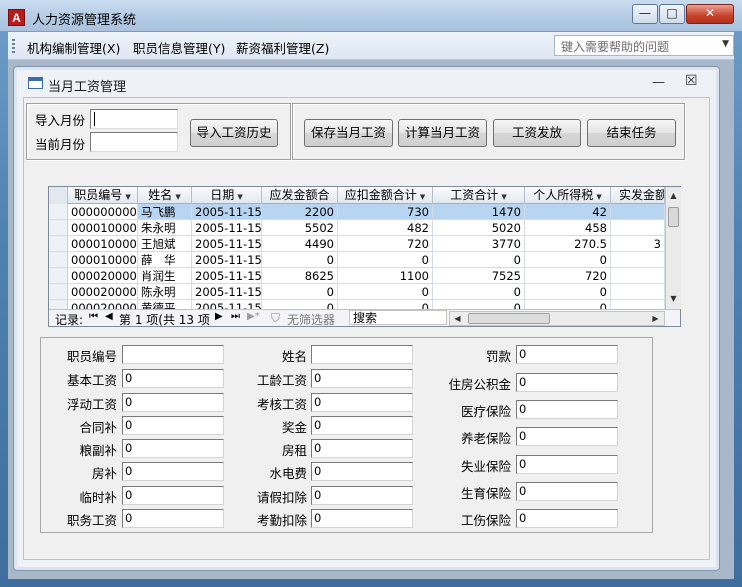  I want to click on cell-tax: 458, so click(568, 228).